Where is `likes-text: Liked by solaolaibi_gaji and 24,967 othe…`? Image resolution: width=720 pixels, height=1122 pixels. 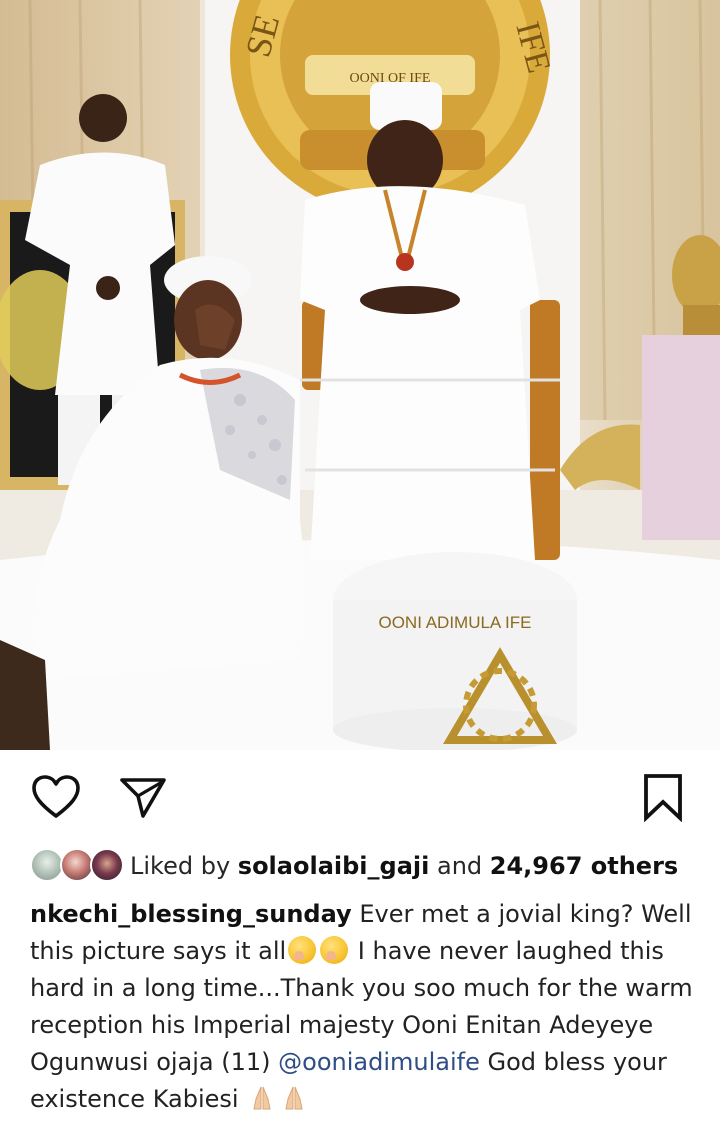
likes-text: Liked by solaolaibi_gaji and 24,967 othe… is located at coordinates (404, 866).